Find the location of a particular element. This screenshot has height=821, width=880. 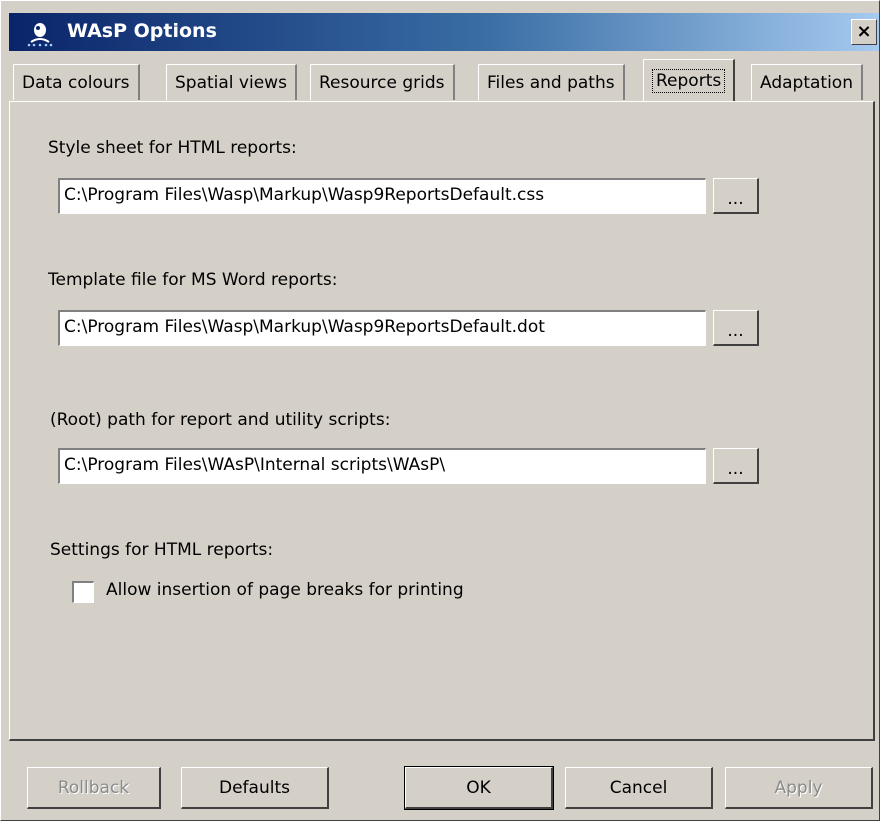

defaults-button: Defaults is located at coordinates (255, 788).